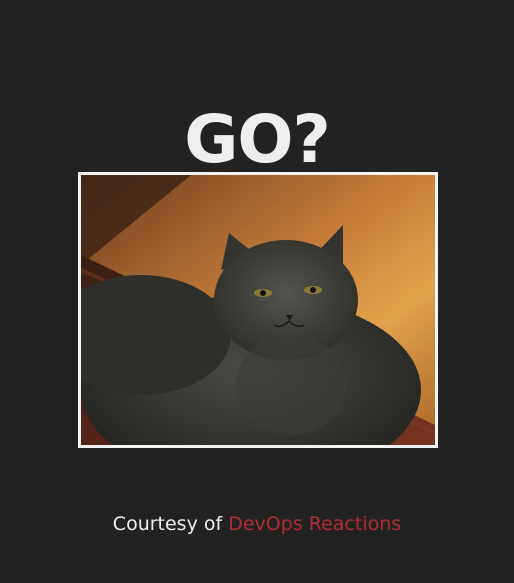  I want to click on credit-prefix: Courtesy of, so click(167, 524).